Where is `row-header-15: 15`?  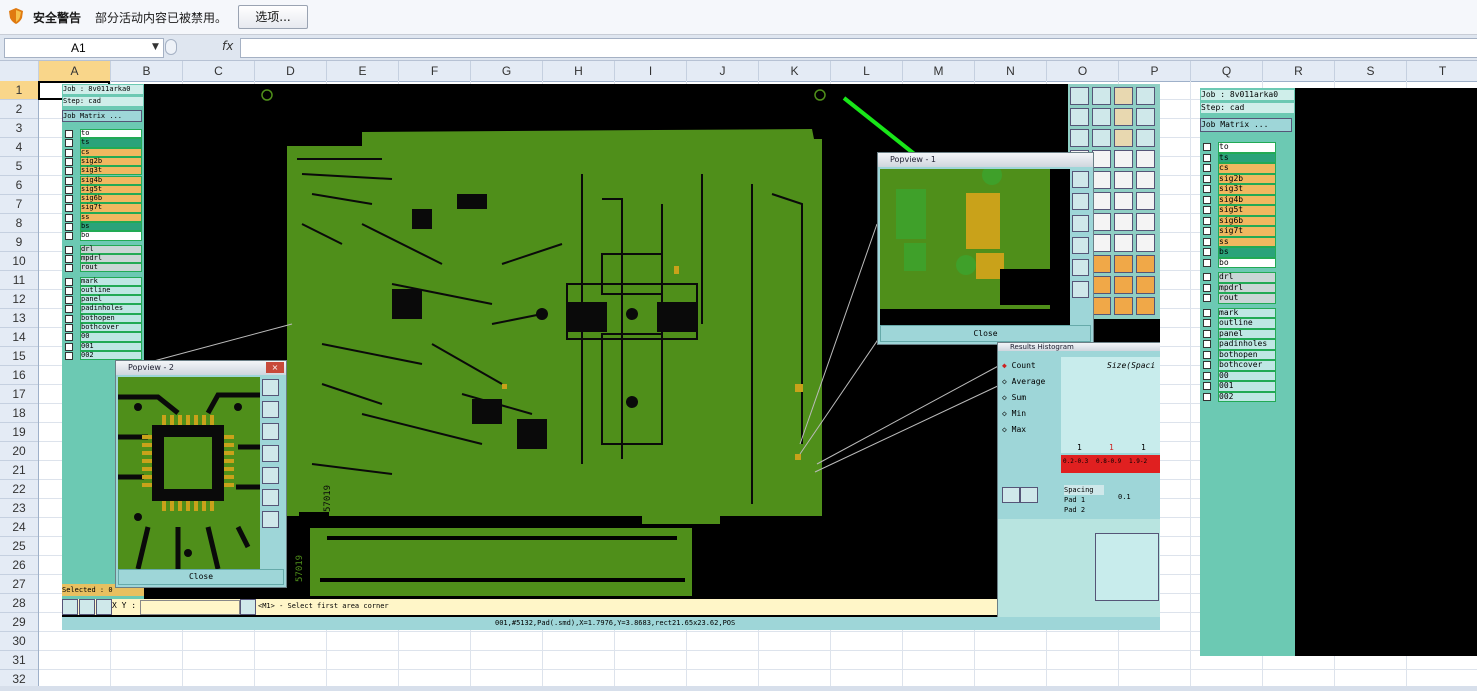 row-header-15: 15 is located at coordinates (19, 356).